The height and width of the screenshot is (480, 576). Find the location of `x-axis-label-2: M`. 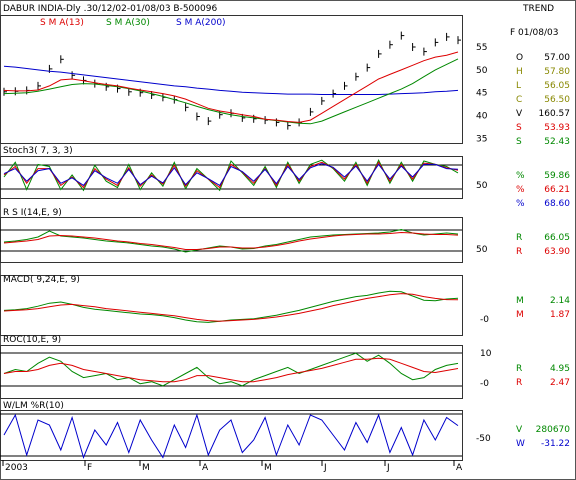

x-axis-label-2: M is located at coordinates (146, 468).